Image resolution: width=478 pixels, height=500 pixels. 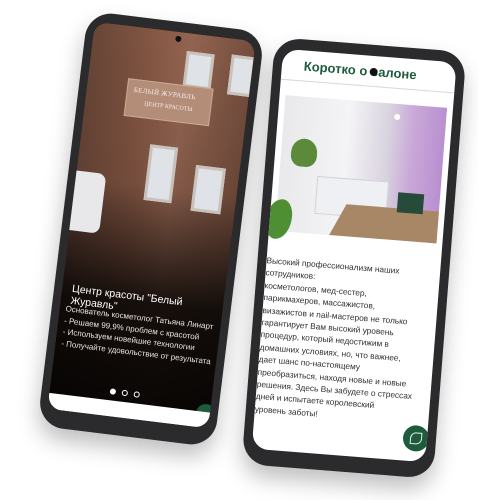 What do you see at coordinates (360, 70) in the screenshot?
I see `section-heading: Коротко о салоне` at bounding box center [360, 70].